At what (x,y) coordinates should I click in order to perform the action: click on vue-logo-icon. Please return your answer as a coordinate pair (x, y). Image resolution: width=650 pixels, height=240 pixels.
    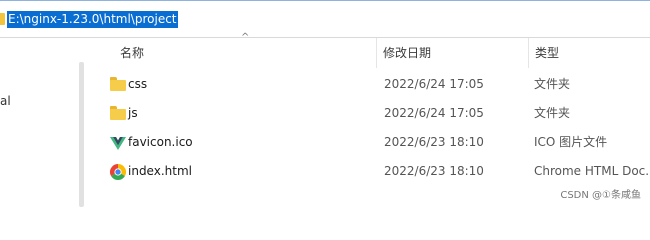
    Looking at the image, I should click on (118, 143).